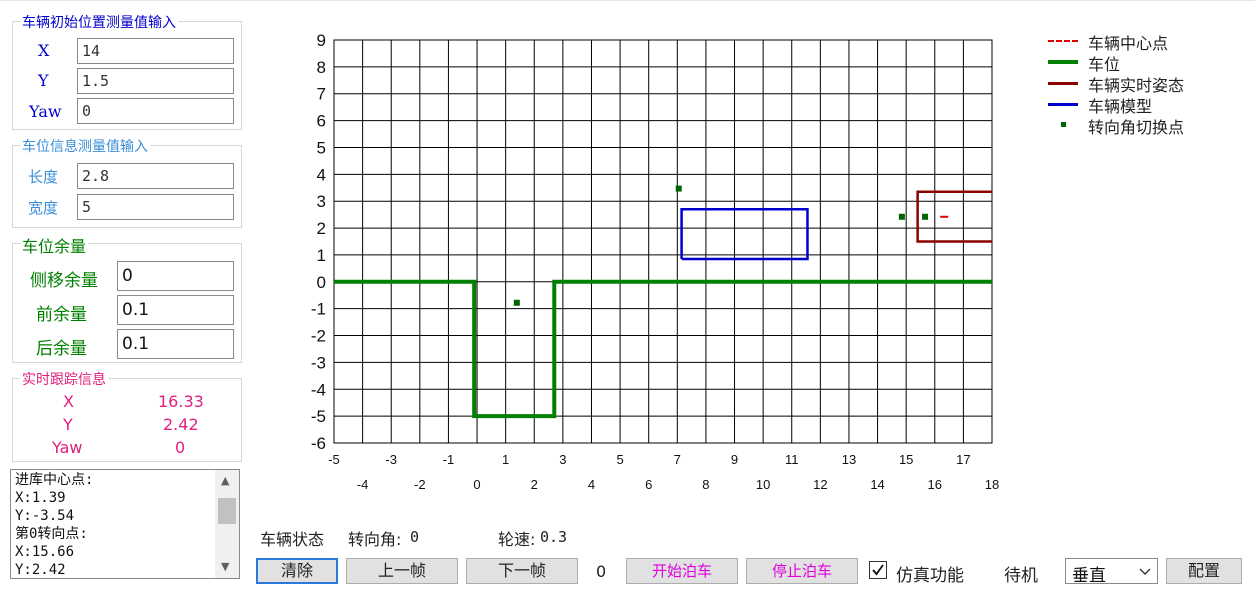  Describe the element at coordinates (321, 147) in the screenshot. I see `y-tick-label: 5` at that location.